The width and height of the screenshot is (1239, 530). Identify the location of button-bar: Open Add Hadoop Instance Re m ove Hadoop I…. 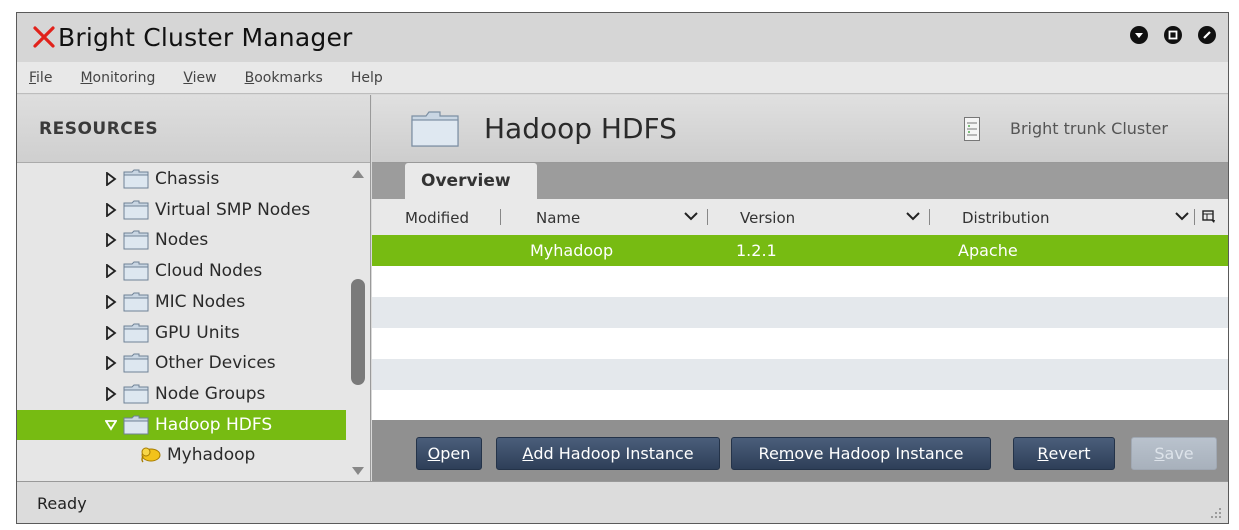
(800, 450).